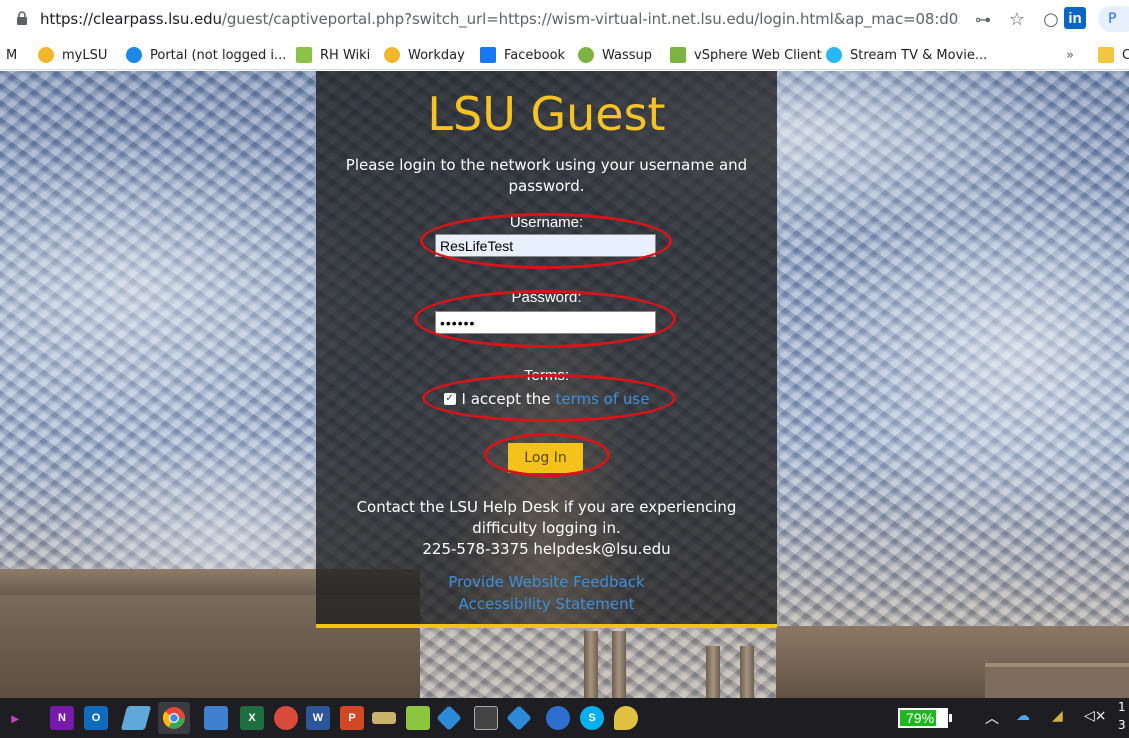 The height and width of the screenshot is (738, 1129). What do you see at coordinates (1113, 19) in the screenshot?
I see `profile-button: P` at bounding box center [1113, 19].